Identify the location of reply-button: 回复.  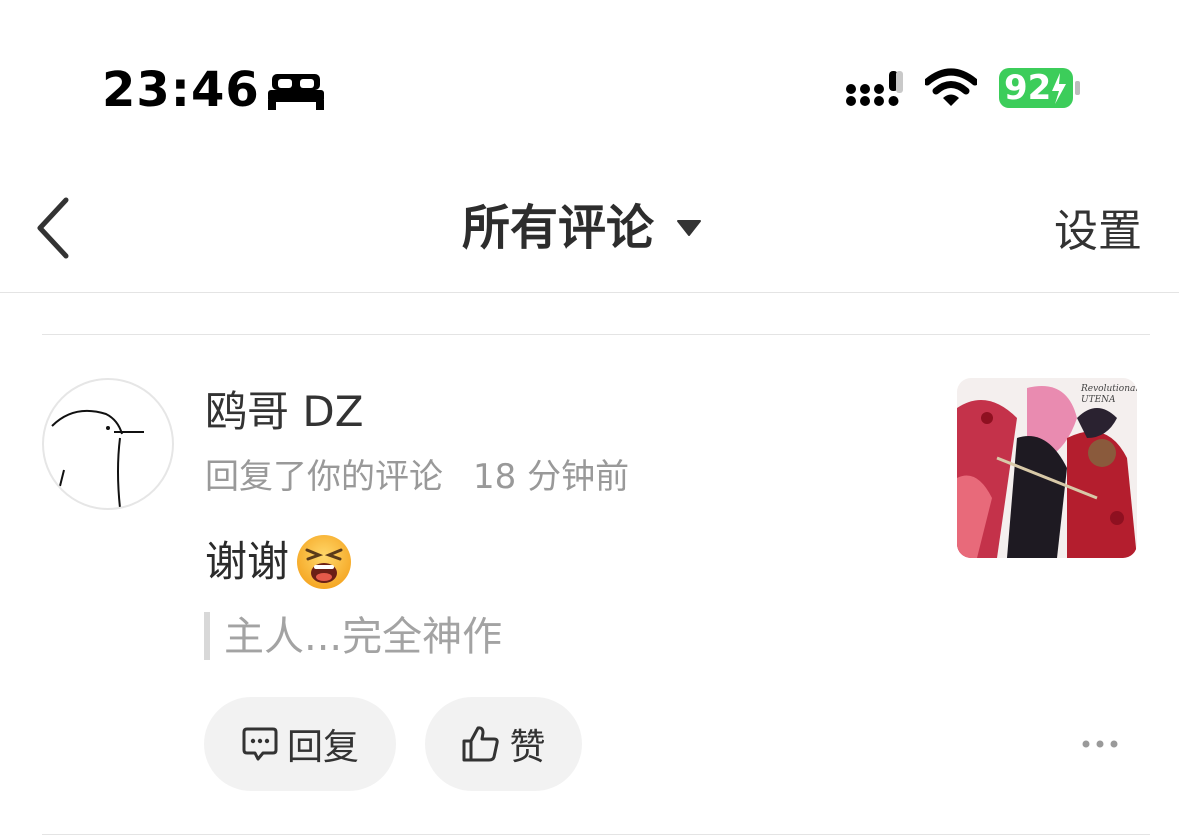
(300, 744).